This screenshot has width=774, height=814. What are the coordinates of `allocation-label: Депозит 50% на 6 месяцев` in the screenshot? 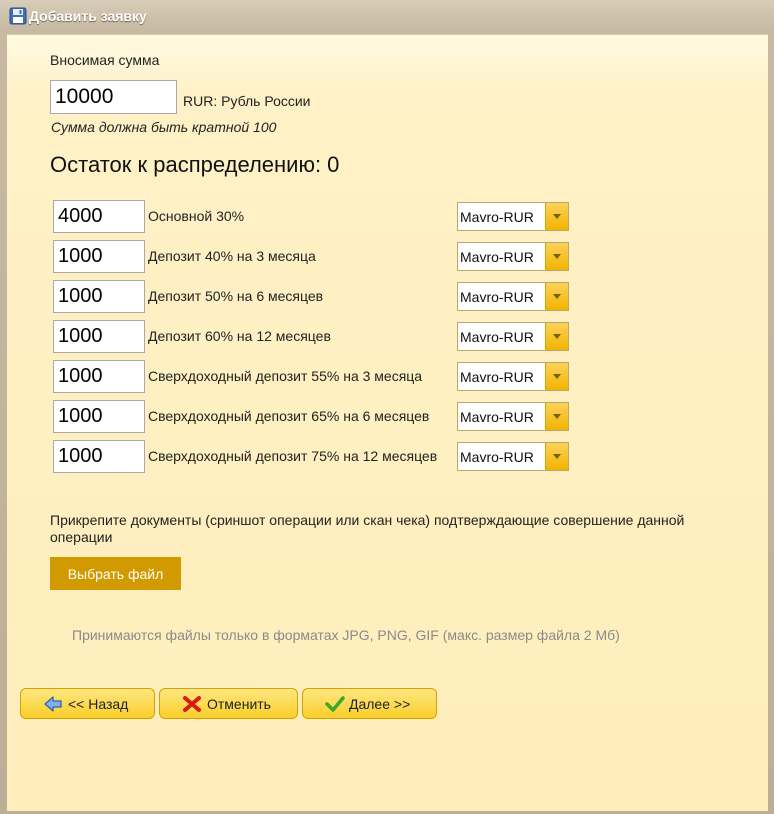 It's located at (236, 296).